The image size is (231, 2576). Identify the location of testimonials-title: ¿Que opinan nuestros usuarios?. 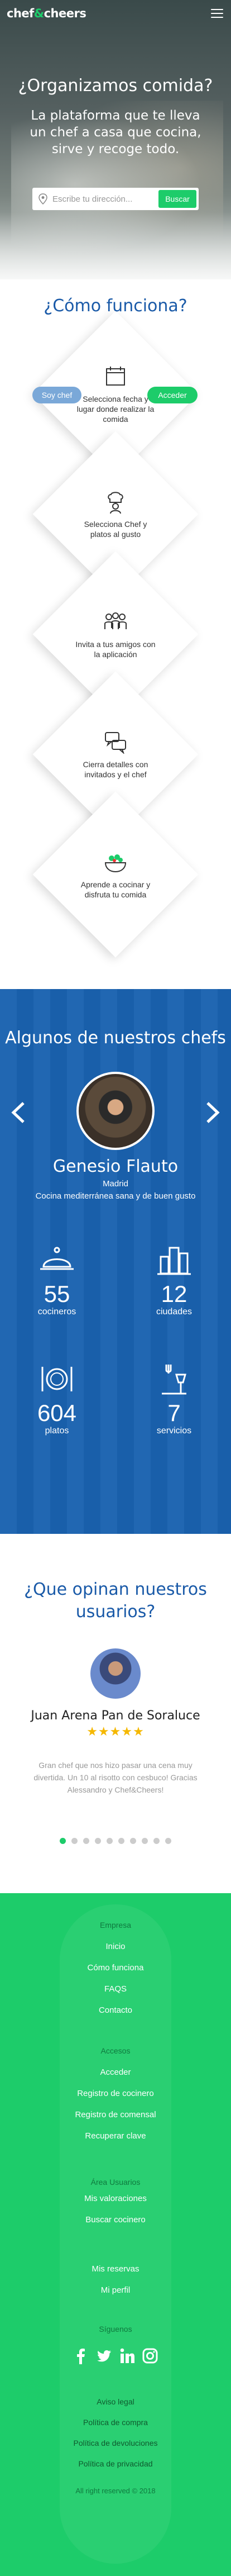
(116, 1601).